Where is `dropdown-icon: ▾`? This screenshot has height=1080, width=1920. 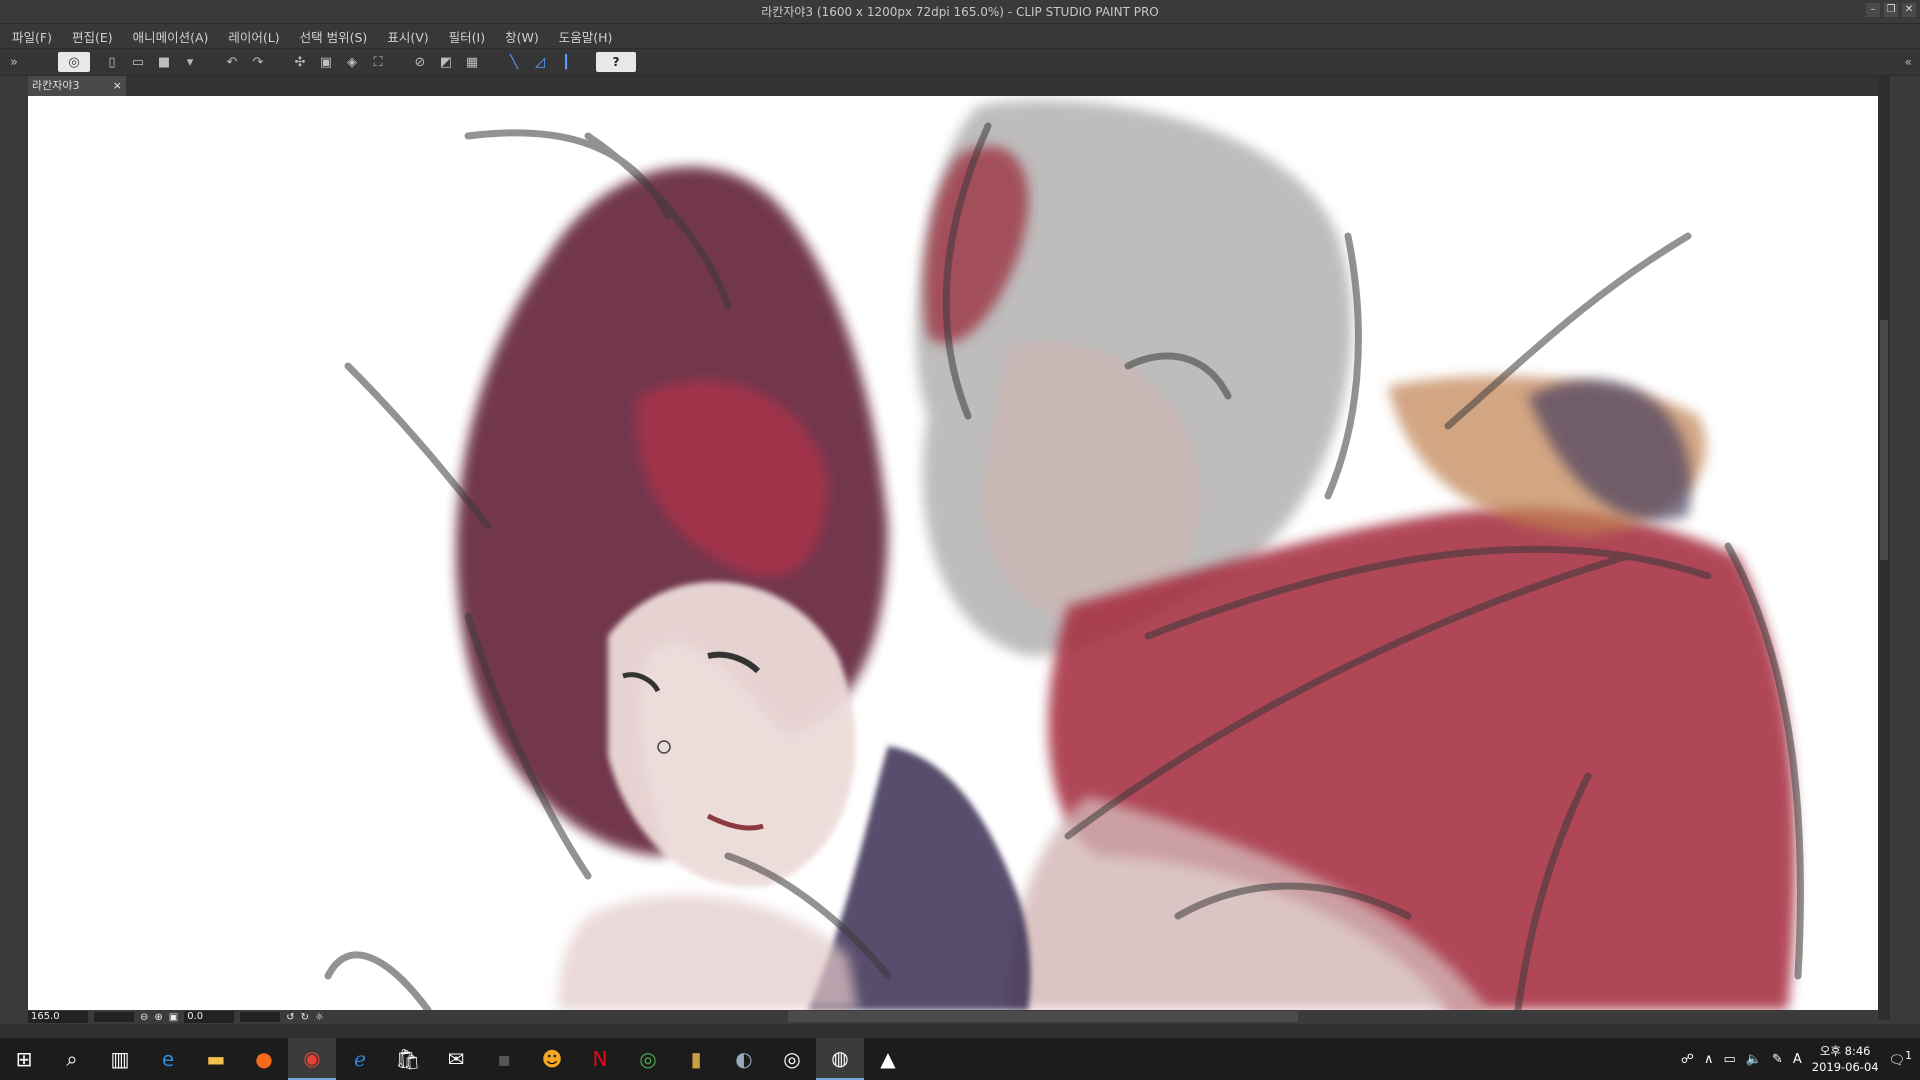 dropdown-icon: ▾ is located at coordinates (190, 62).